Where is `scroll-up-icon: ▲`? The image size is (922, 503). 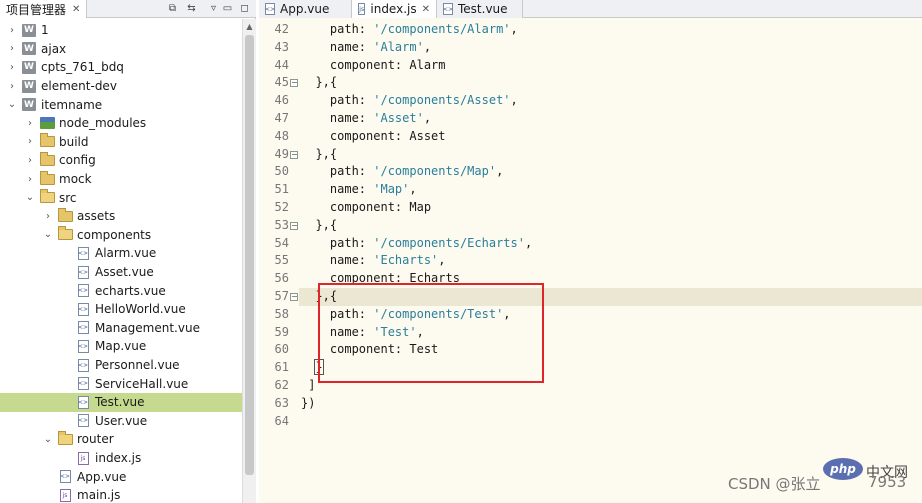
scroll-up-icon: ▲ is located at coordinates (249, 26).